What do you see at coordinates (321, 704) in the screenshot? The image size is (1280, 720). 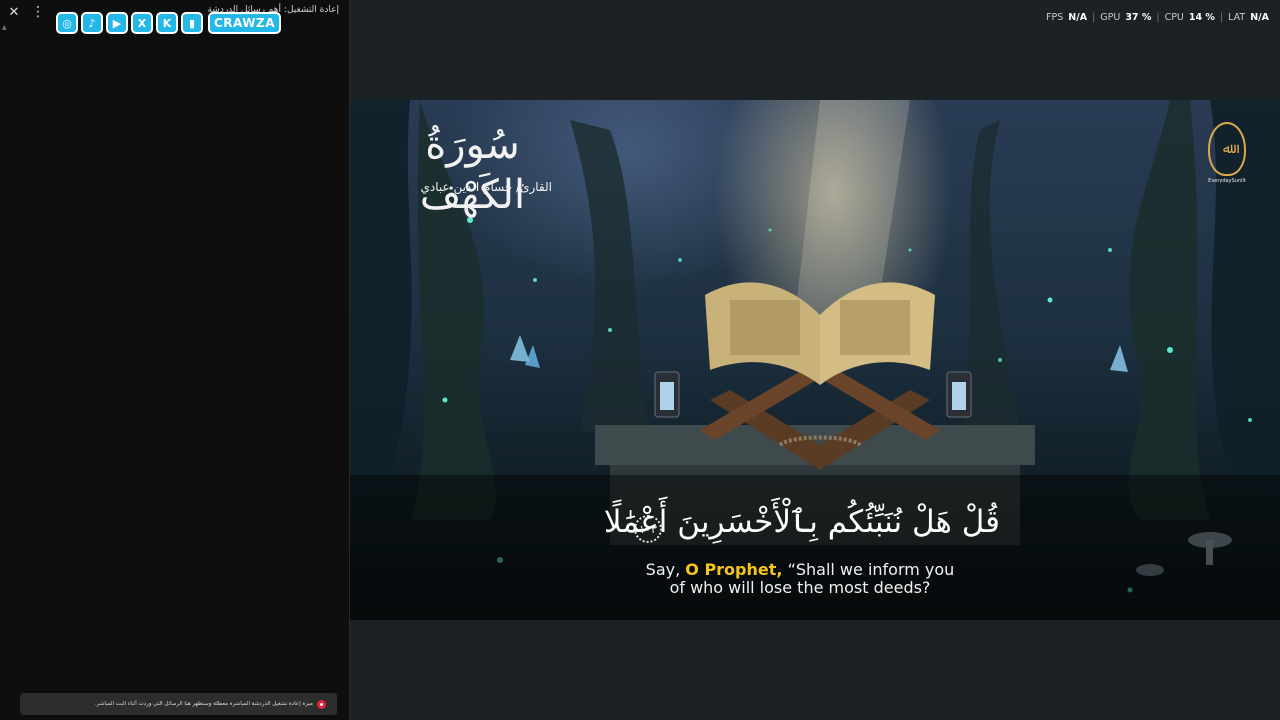 I see `live-dot-icon` at bounding box center [321, 704].